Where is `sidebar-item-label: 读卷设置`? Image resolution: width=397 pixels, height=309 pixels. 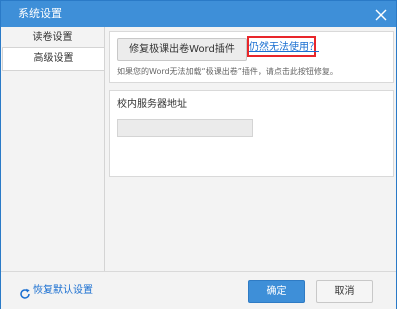
sidebar-item-label: 读卷设置 is located at coordinates (52, 37).